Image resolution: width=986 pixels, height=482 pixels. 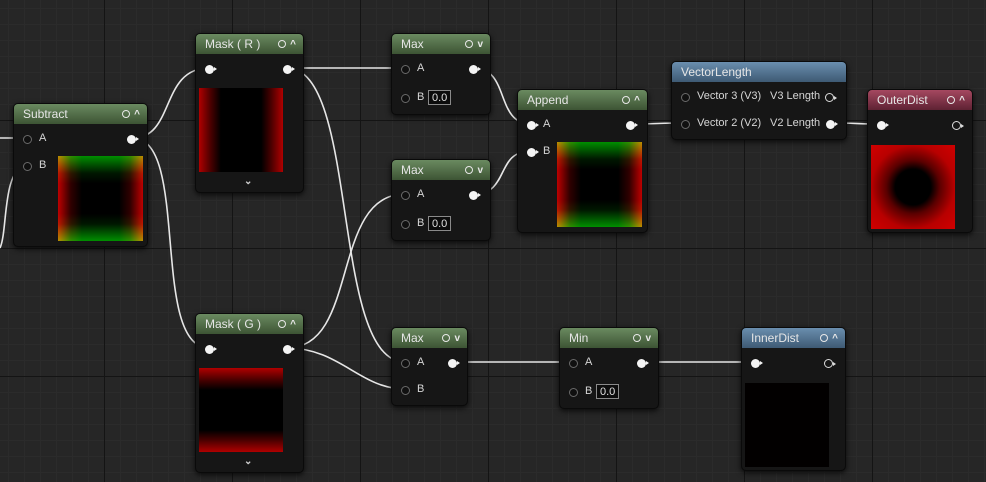 What do you see at coordinates (832, 124) in the screenshot?
I see `output-pin-v2` at bounding box center [832, 124].